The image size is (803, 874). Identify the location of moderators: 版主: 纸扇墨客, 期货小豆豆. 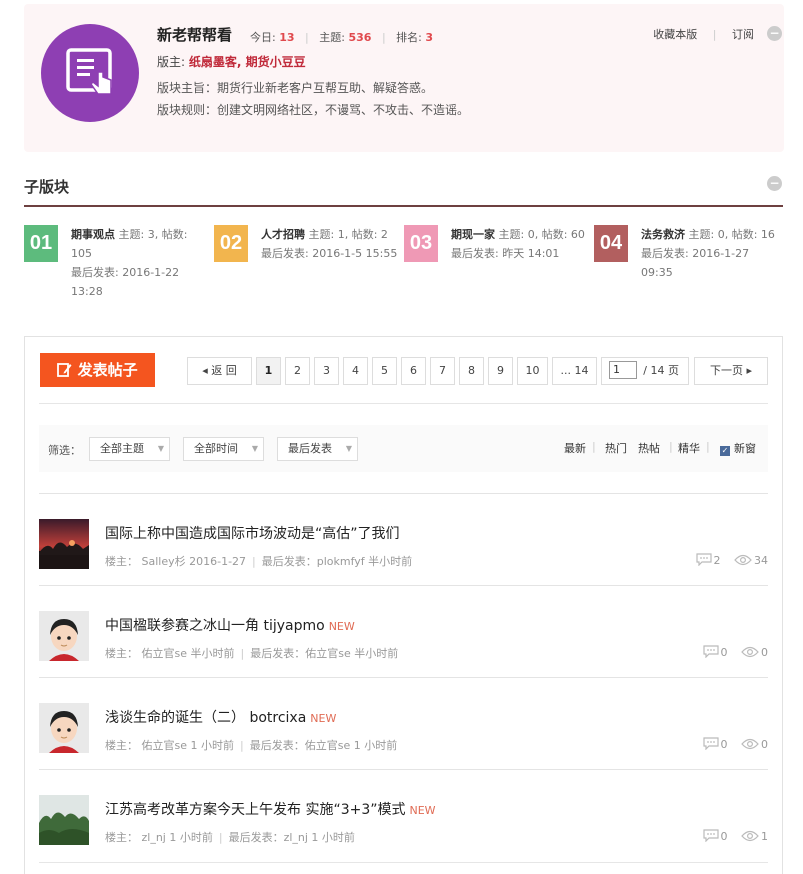
(231, 61).